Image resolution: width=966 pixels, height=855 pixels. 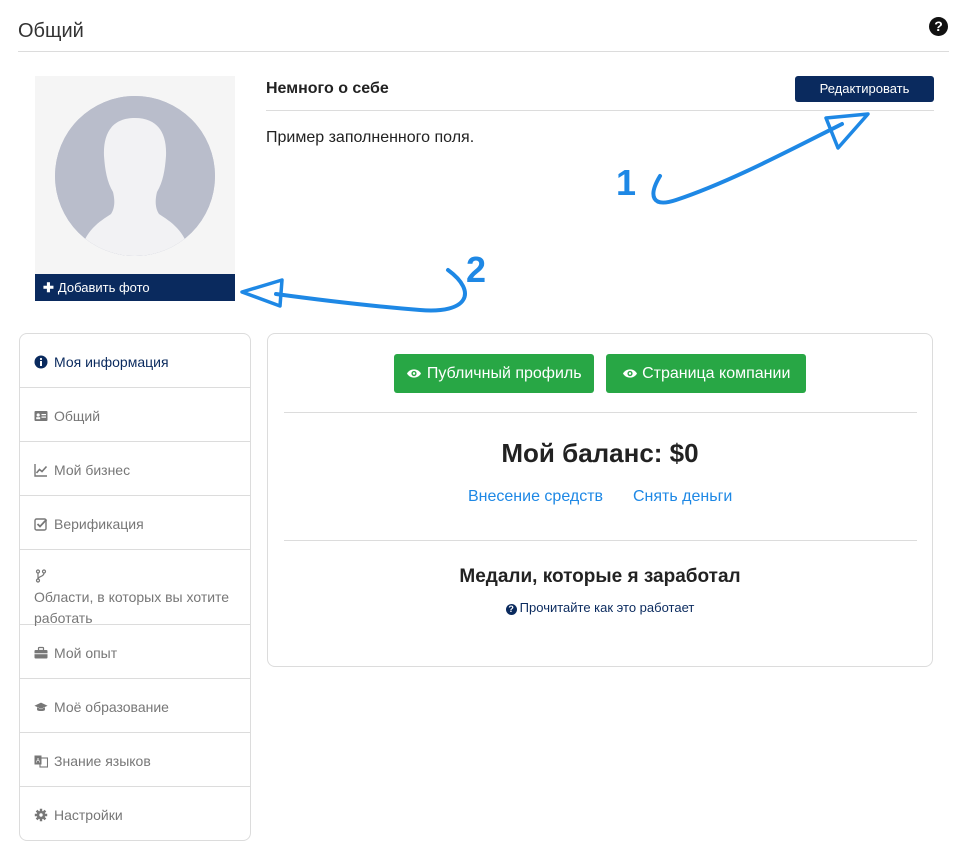 I want to click on sidebar-item-label: Моя информация, so click(x=111, y=362).